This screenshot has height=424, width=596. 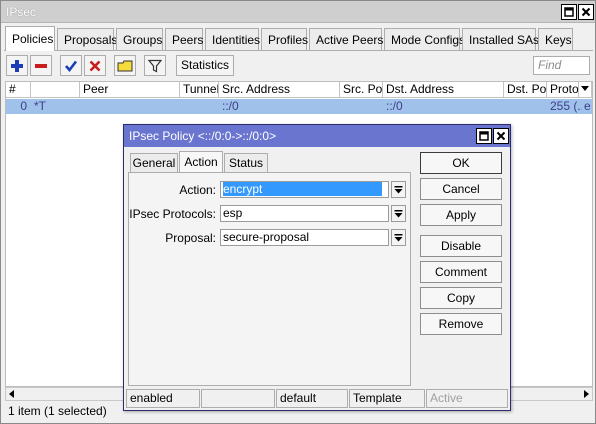 What do you see at coordinates (21, 12) in the screenshot?
I see `window-title: IPsec` at bounding box center [21, 12].